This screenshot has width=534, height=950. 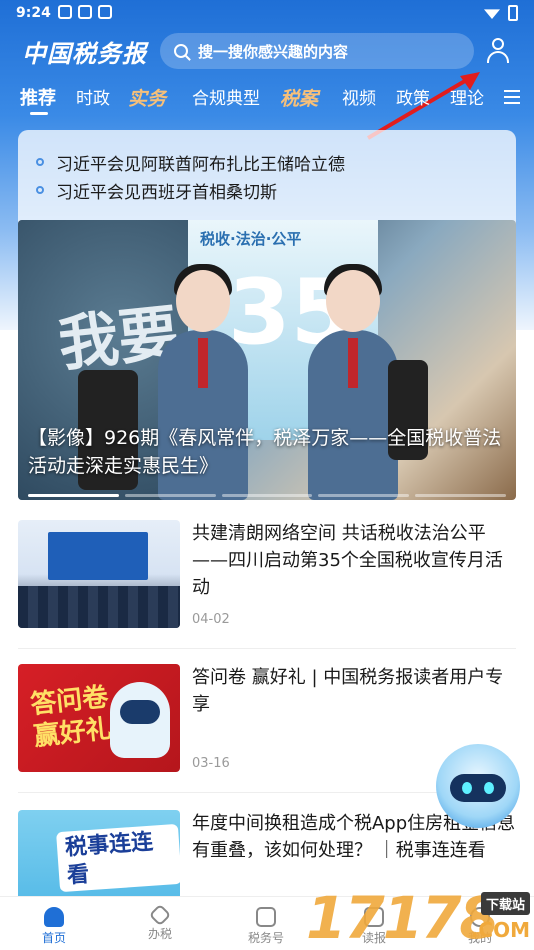 What do you see at coordinates (159, 934) in the screenshot?
I see `nav-label: 办税` at bounding box center [159, 934].